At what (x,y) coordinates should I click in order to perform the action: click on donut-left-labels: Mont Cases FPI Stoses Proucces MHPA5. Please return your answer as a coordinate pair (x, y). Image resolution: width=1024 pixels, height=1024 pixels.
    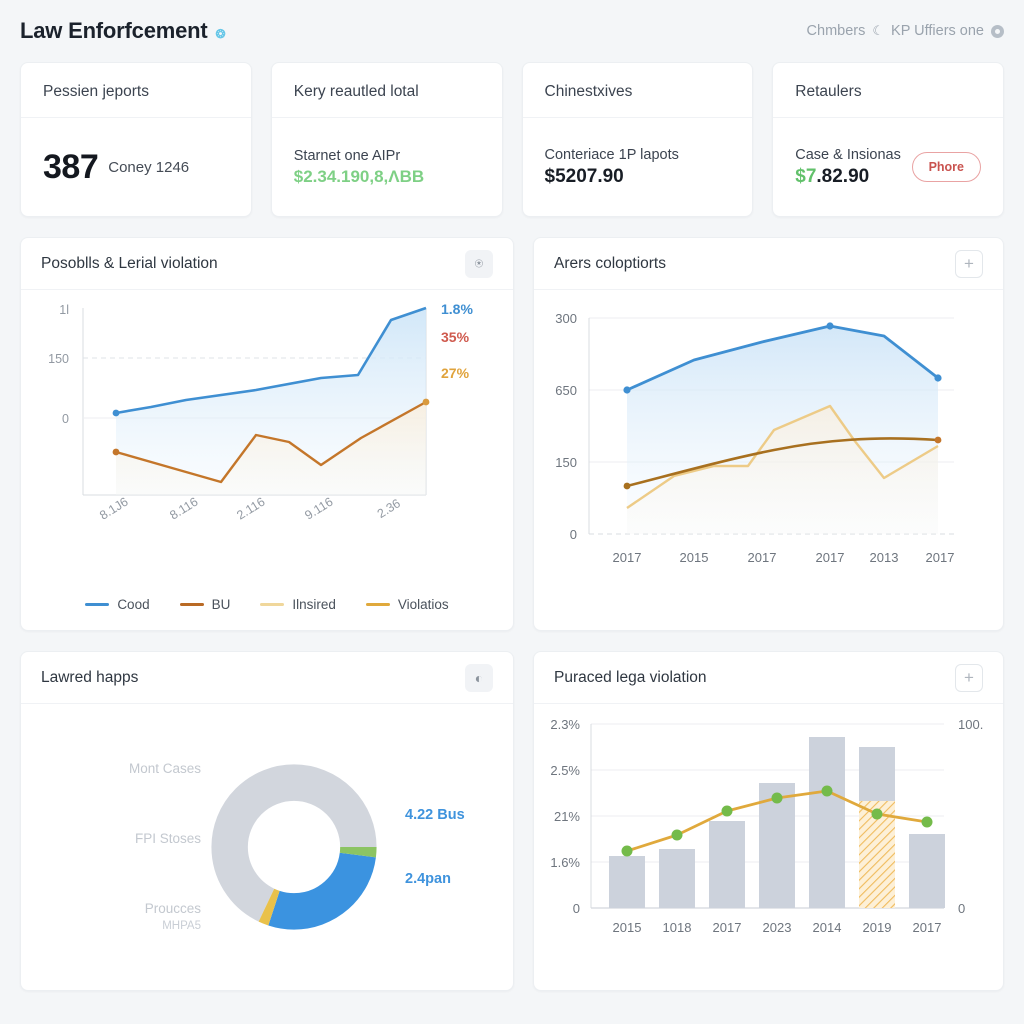
    Looking at the image, I should click on (129, 847).